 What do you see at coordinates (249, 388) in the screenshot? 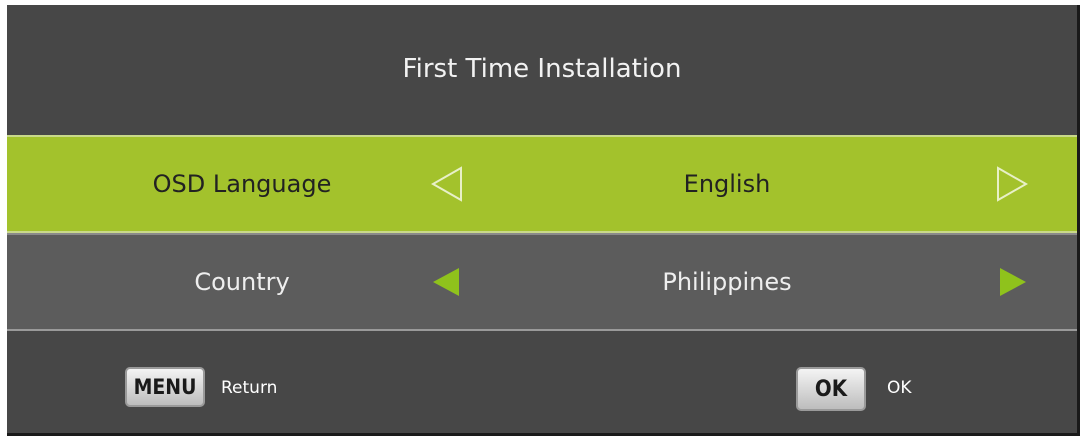
I see `return-hint: Return` at bounding box center [249, 388].